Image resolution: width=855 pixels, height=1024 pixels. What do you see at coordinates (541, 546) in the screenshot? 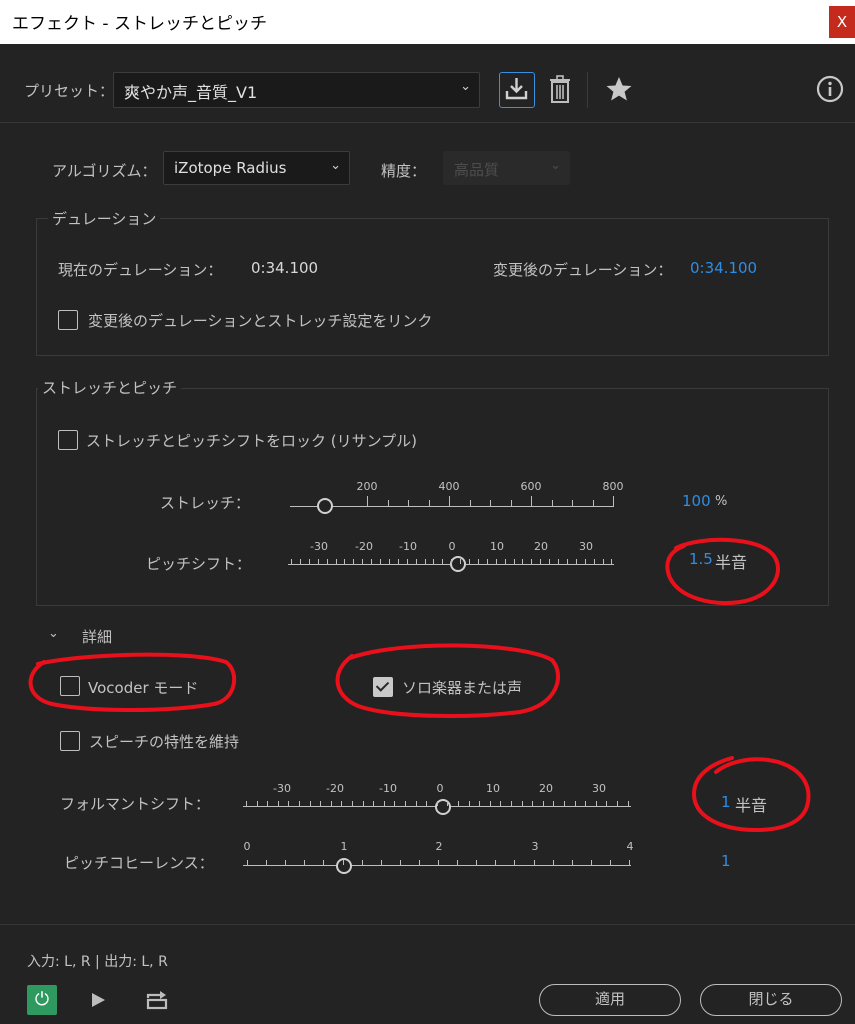
I see `pitch-tick-label: 20` at bounding box center [541, 546].